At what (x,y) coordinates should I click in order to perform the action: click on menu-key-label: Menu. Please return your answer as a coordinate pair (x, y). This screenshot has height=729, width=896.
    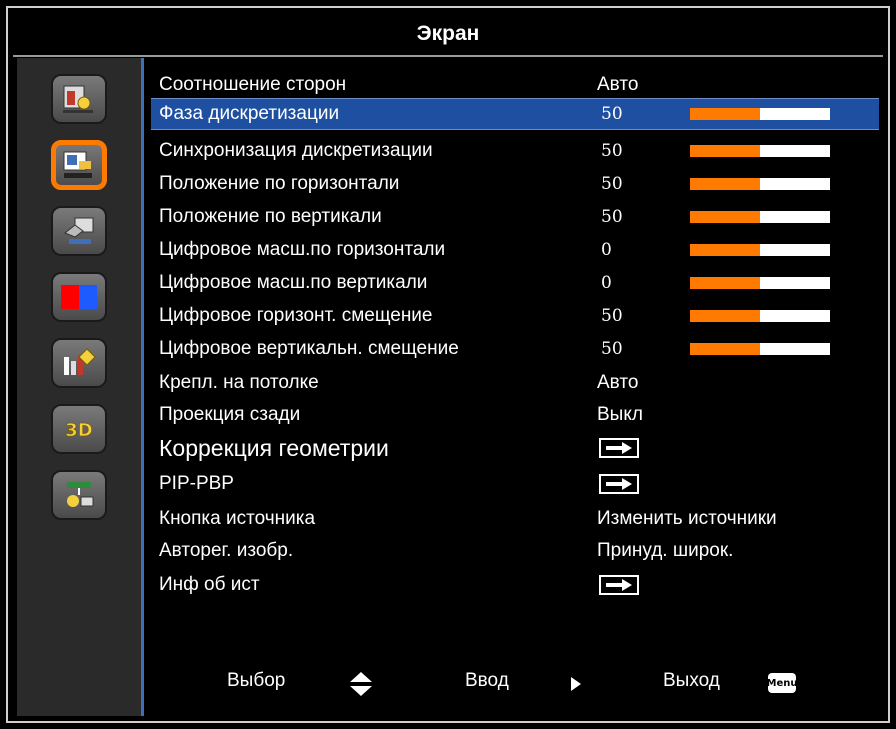
    Looking at the image, I should click on (782, 683).